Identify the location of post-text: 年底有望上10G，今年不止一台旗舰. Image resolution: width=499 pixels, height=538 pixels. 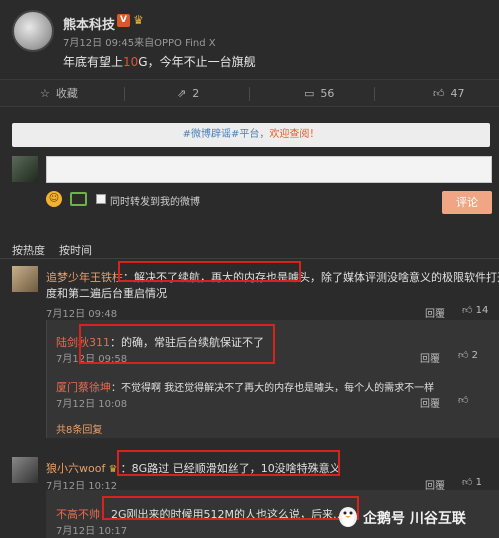
(159, 62).